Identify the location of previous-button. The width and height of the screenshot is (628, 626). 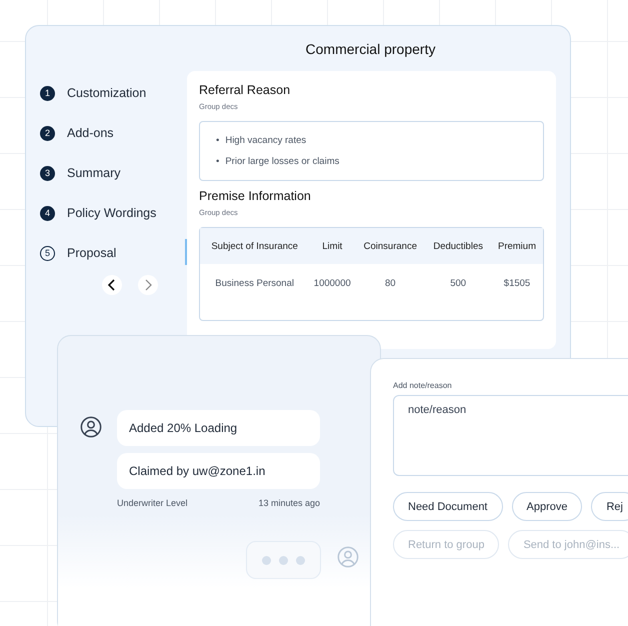
(112, 285).